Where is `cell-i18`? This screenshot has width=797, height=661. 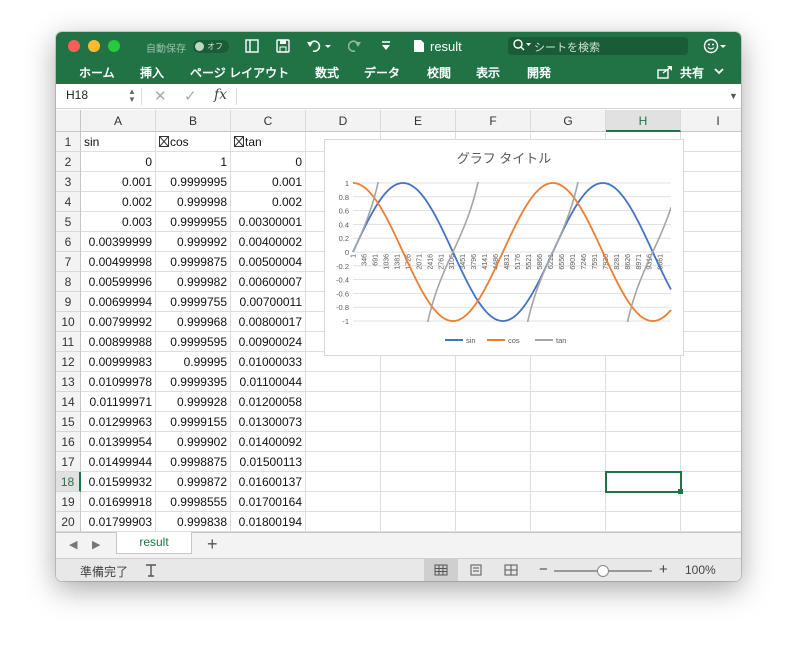 cell-i18 is located at coordinates (711, 482).